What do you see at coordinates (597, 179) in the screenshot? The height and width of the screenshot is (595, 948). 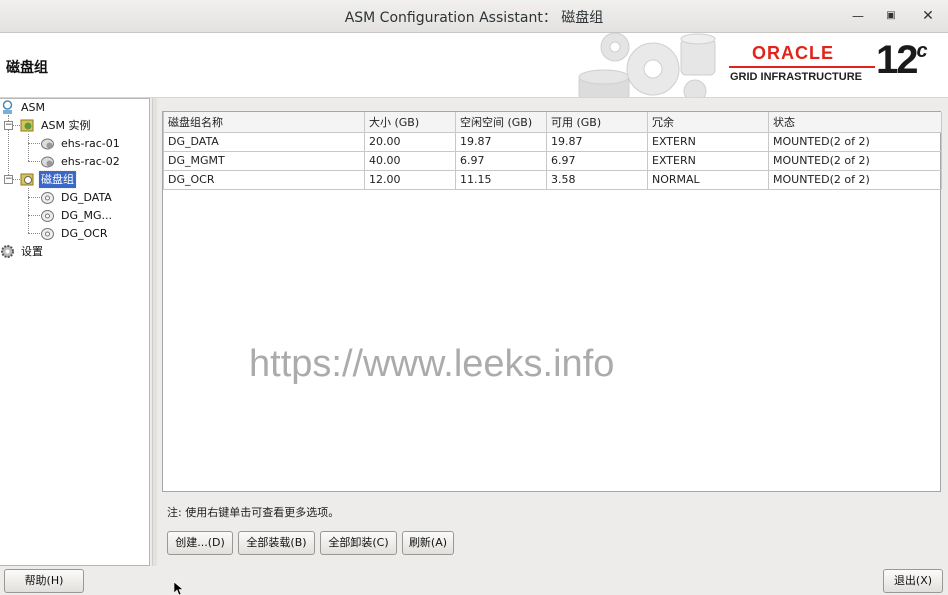 I see `table-cell: 3.58` at bounding box center [597, 179].